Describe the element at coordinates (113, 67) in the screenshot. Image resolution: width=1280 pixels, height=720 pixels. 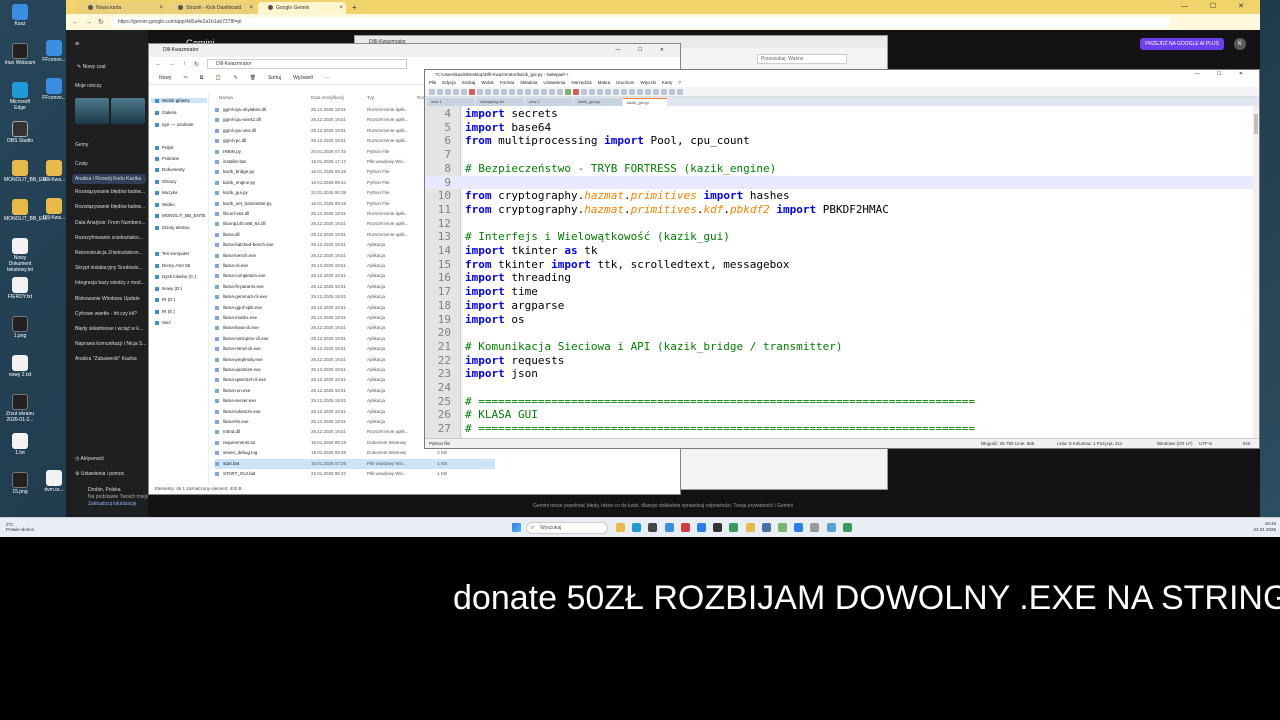
I see `new-chat-button: ✎ Nowy czat` at that location.